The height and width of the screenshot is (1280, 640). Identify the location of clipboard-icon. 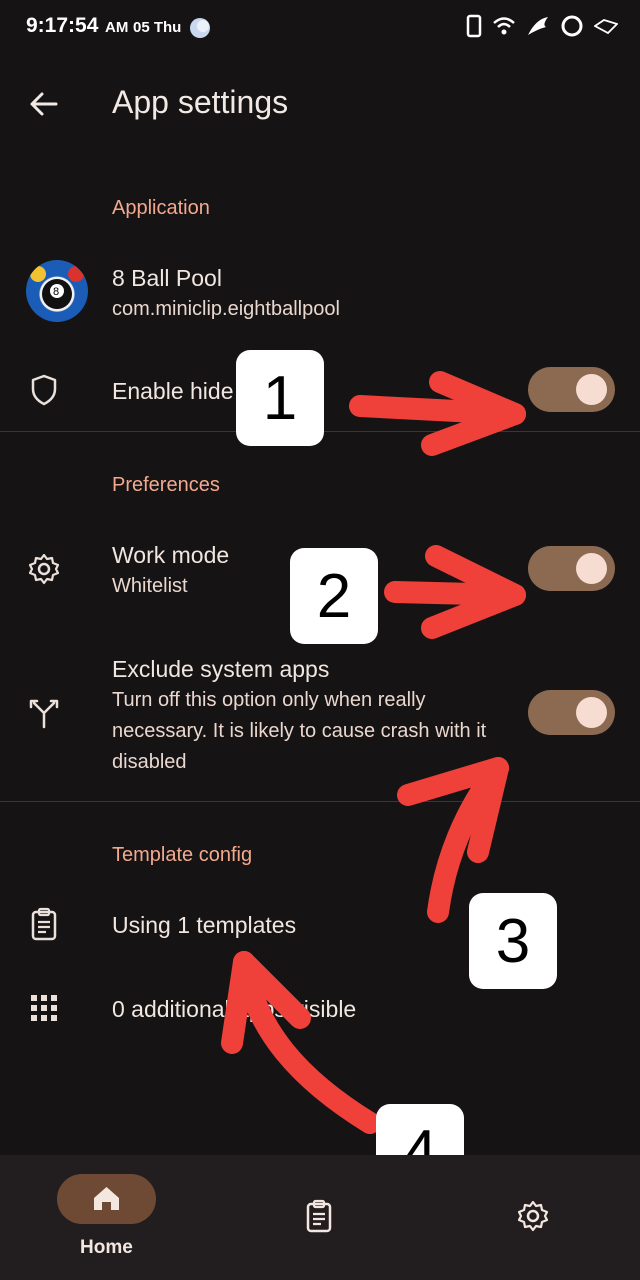
(44, 924).